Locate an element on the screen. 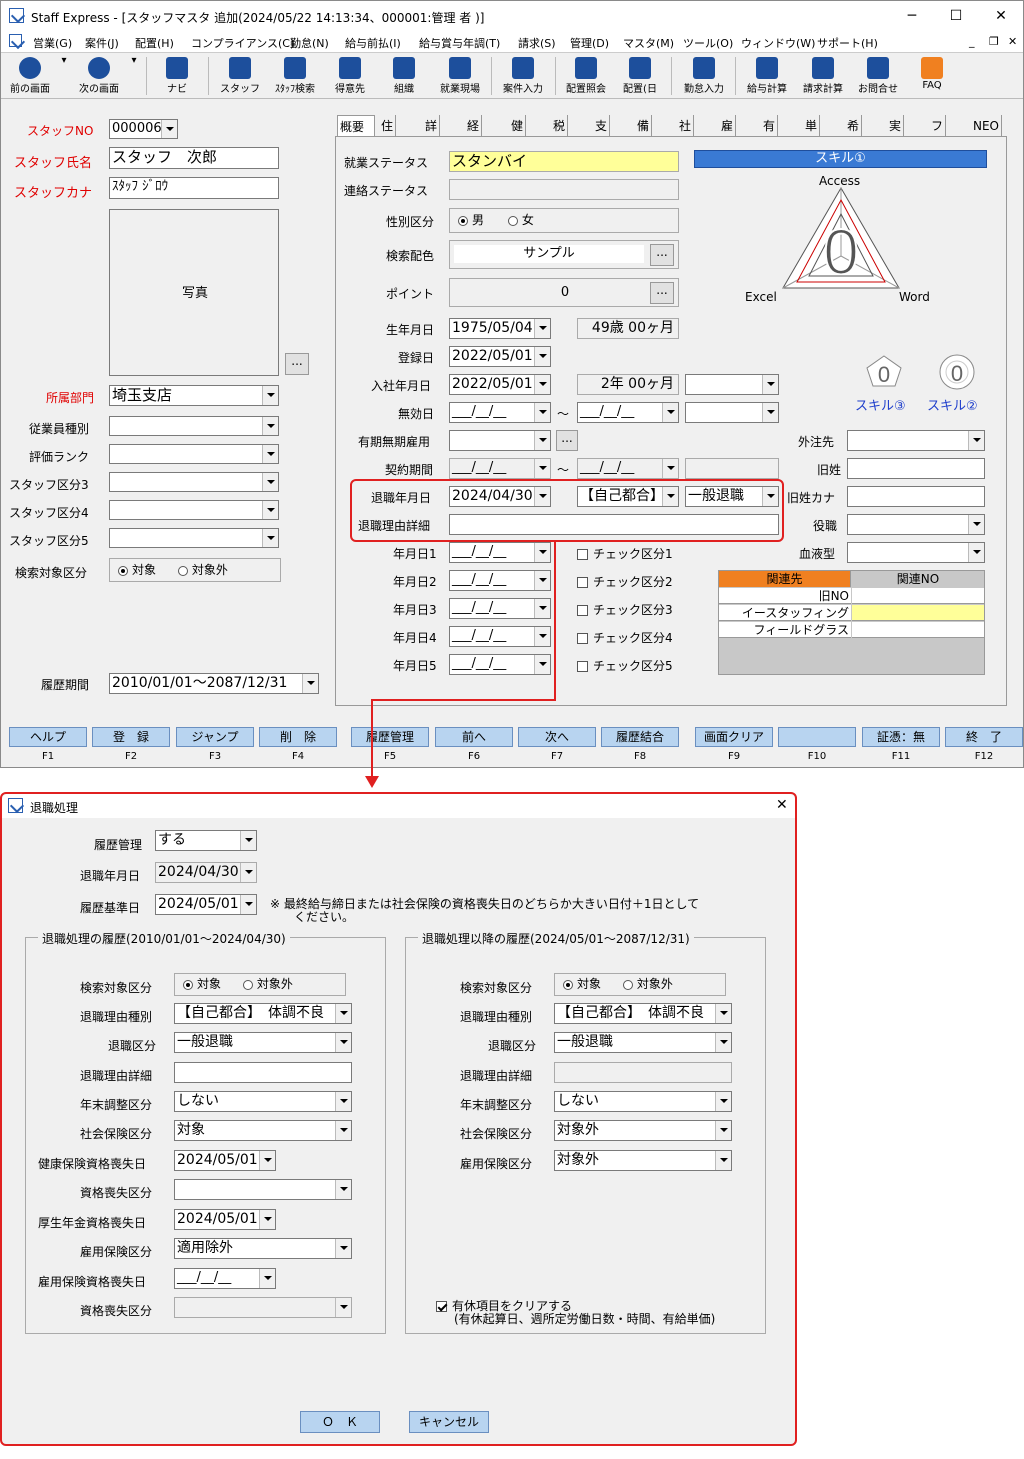 Image resolution: width=1024 pixels, height=1459 pixels. birth-date-select: 1975/05/04 is located at coordinates (500, 328).